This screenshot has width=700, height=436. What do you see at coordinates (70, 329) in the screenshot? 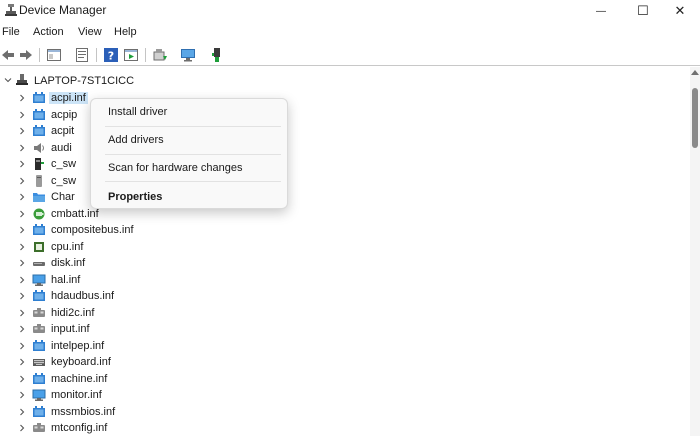
I see `tree-node-label: input.inf` at bounding box center [70, 329].